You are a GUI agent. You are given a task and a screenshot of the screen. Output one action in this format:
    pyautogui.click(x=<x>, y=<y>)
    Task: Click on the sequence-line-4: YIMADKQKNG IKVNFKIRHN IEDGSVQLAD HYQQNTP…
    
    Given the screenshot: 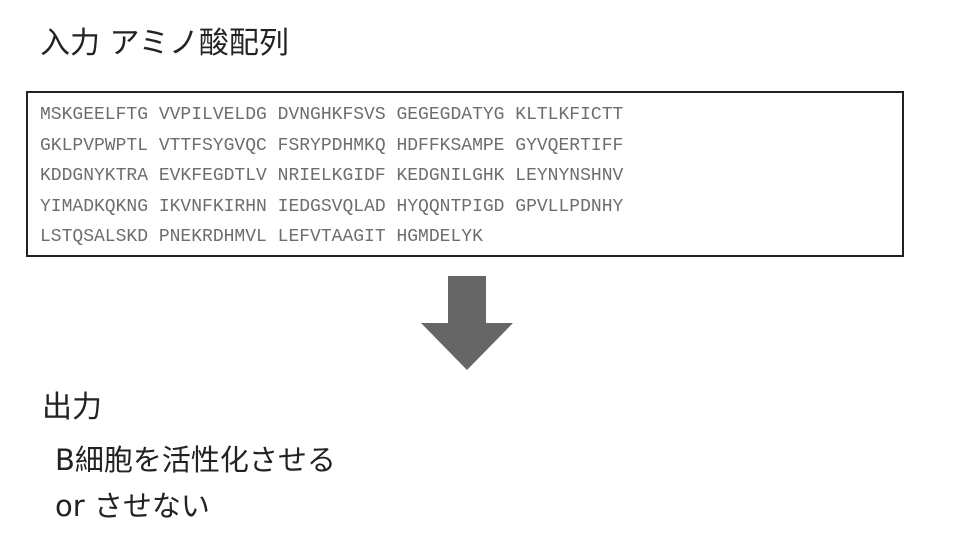 What is the action you would take?
    pyautogui.click(x=332, y=206)
    